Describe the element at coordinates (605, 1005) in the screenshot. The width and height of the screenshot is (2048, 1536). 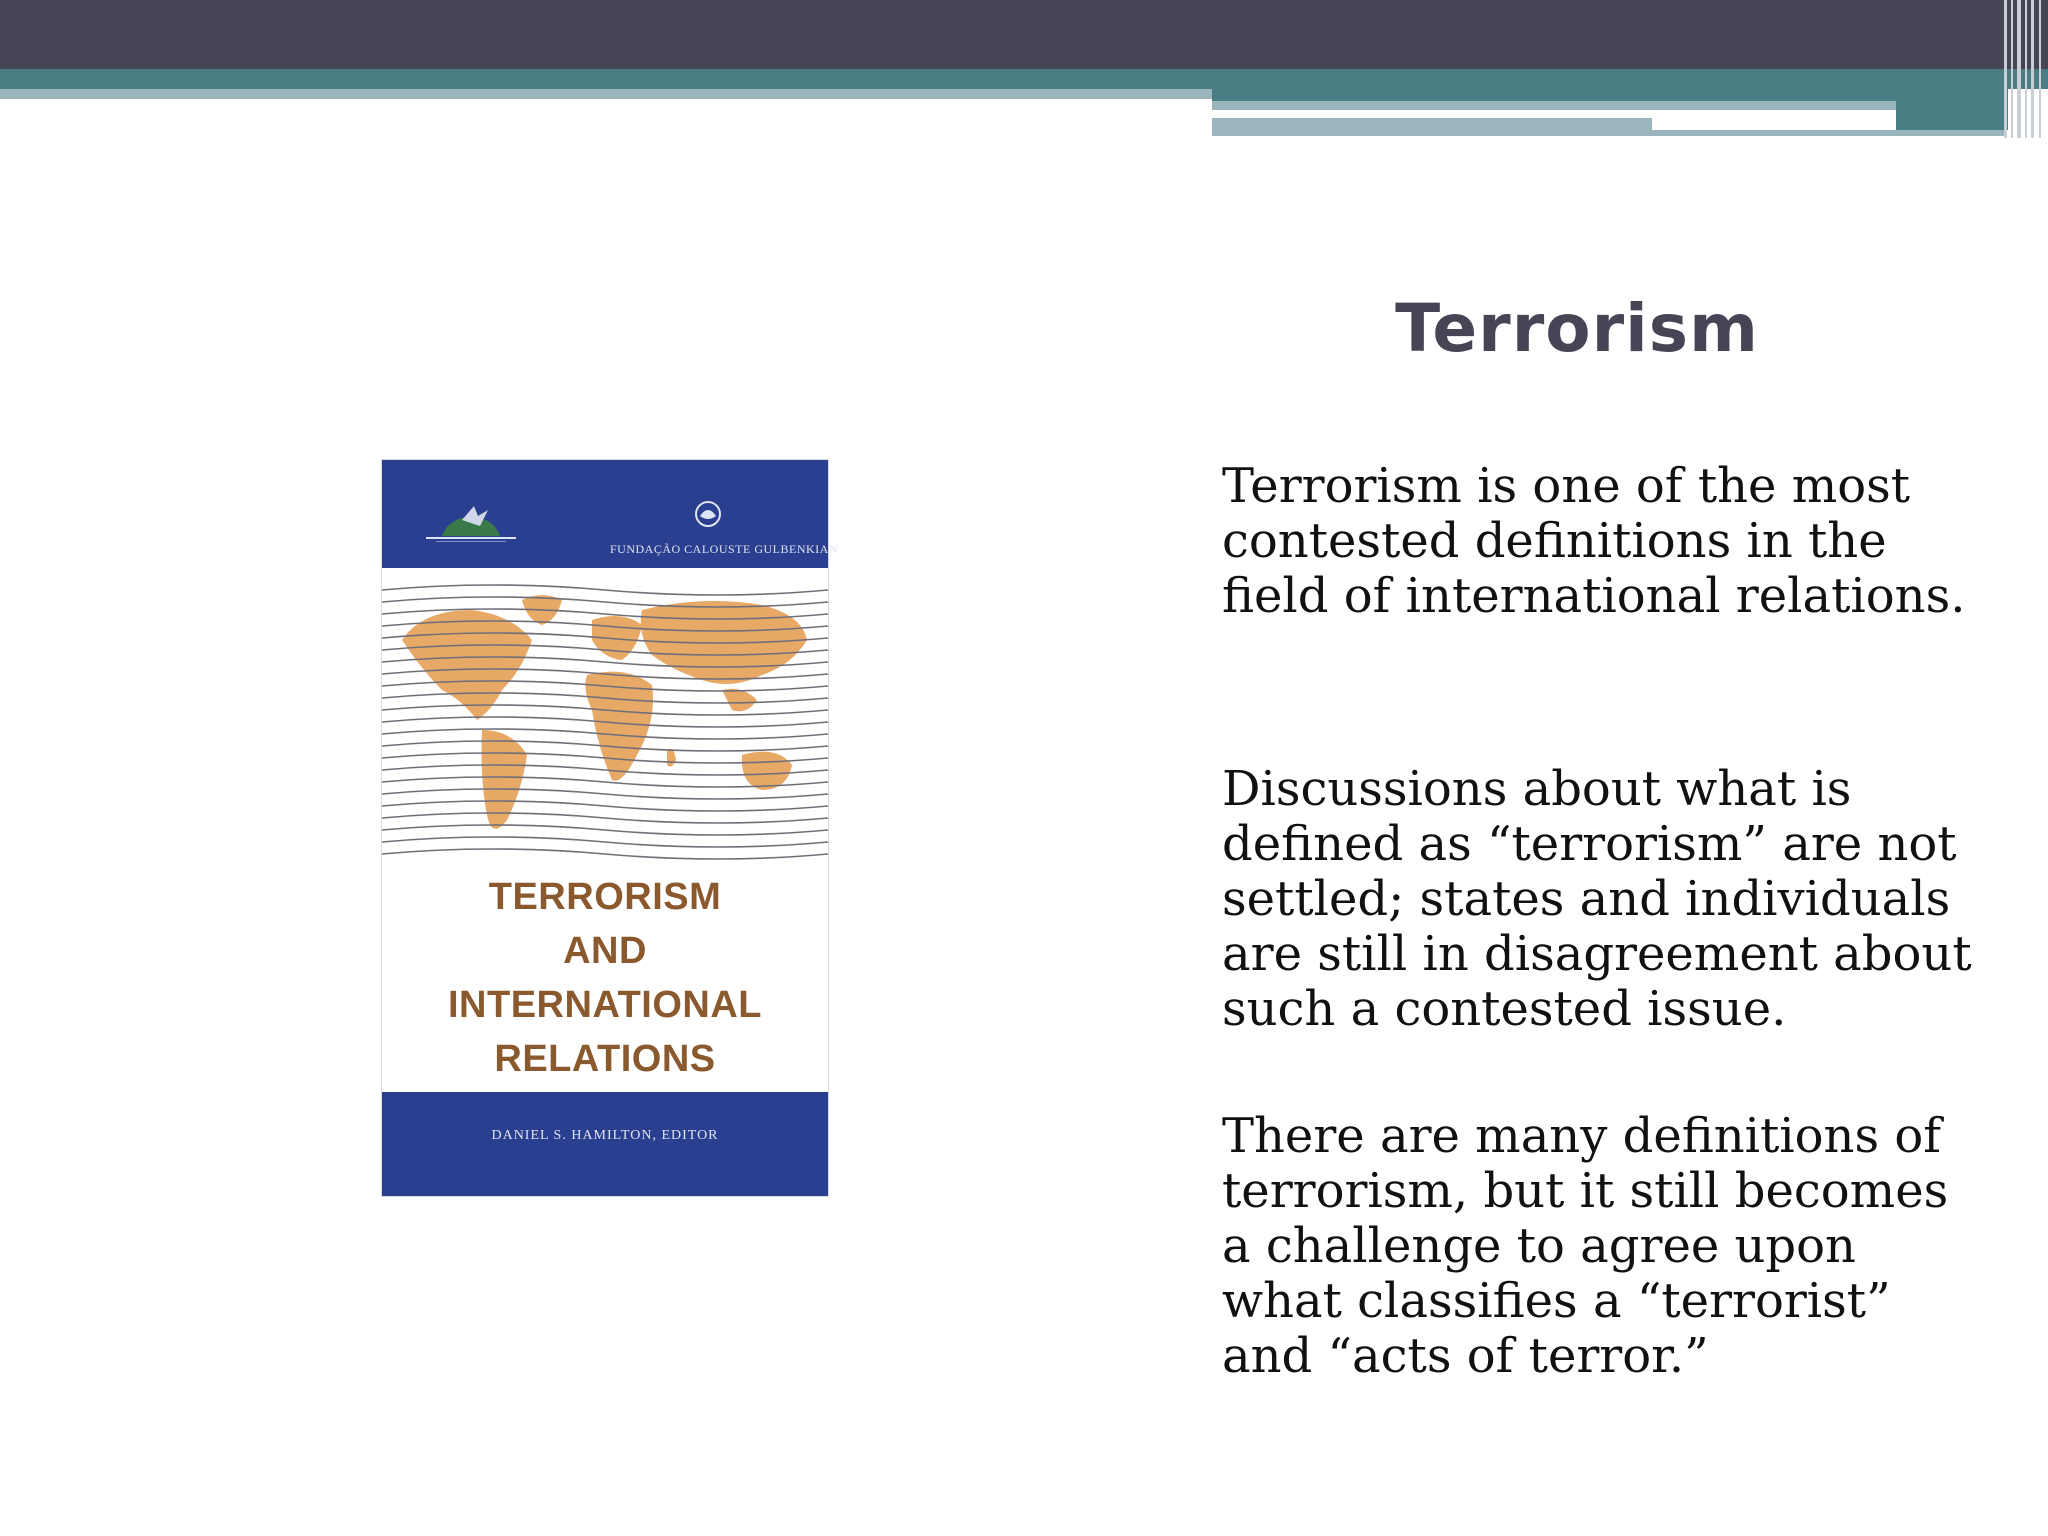
I see `book-title-line-3: INTERNATIONAL` at that location.